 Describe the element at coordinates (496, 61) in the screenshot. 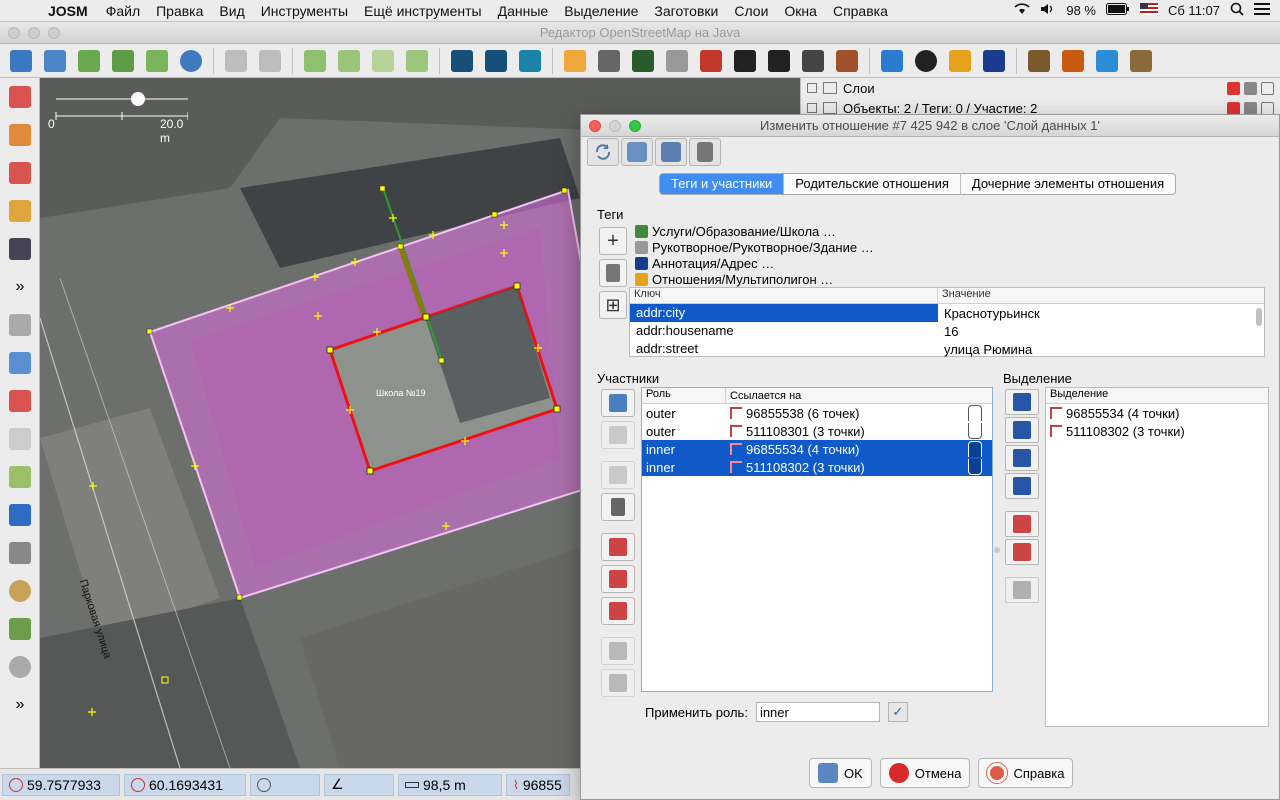

I see `imagery-2-button` at that location.